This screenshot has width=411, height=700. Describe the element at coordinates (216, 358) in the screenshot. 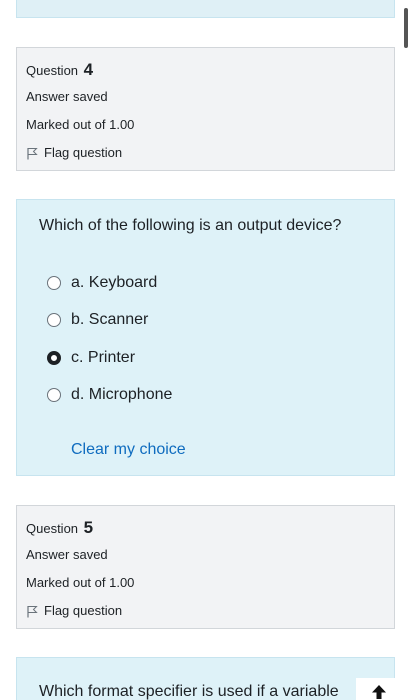

I see `answer-option-c: c. Printer` at that location.